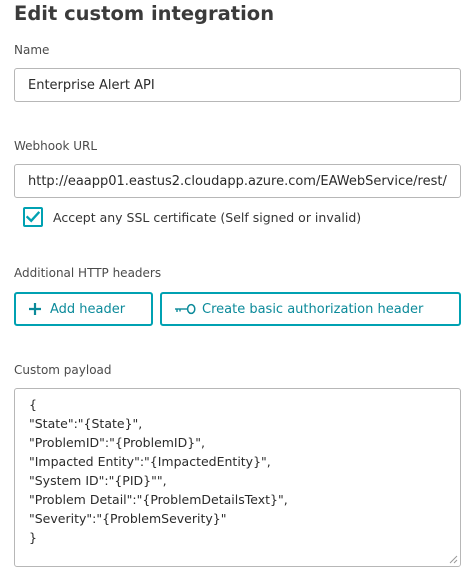 Image resolution: width=474 pixels, height=579 pixels. What do you see at coordinates (117, 442) in the screenshot?
I see `payload-line: "ProblemID":"{ProblemID}",` at bounding box center [117, 442].